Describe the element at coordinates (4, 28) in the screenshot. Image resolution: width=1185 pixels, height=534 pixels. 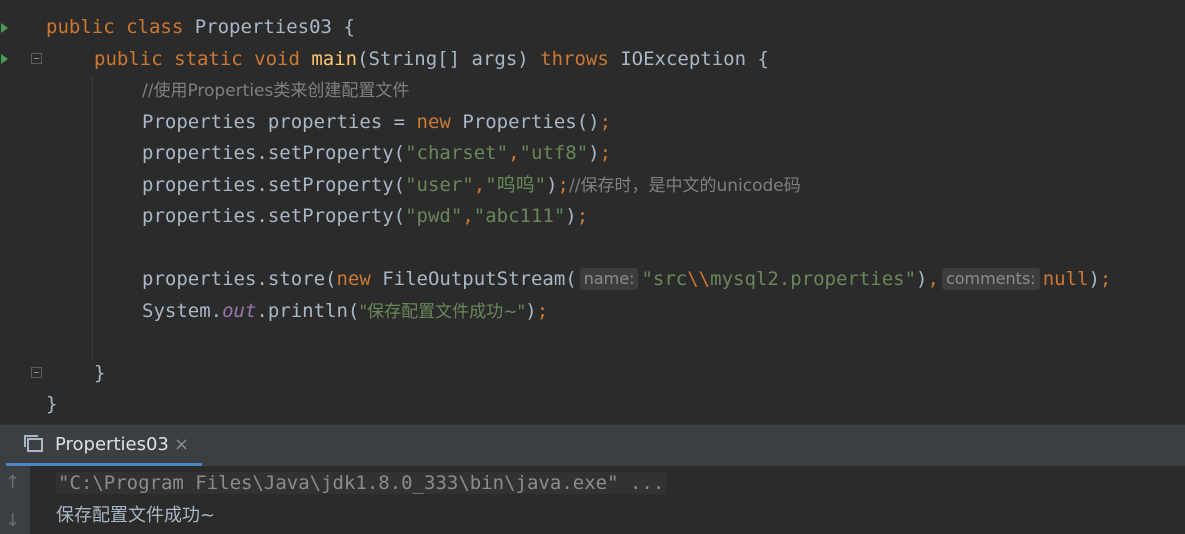
I see `run-class-icon` at that location.